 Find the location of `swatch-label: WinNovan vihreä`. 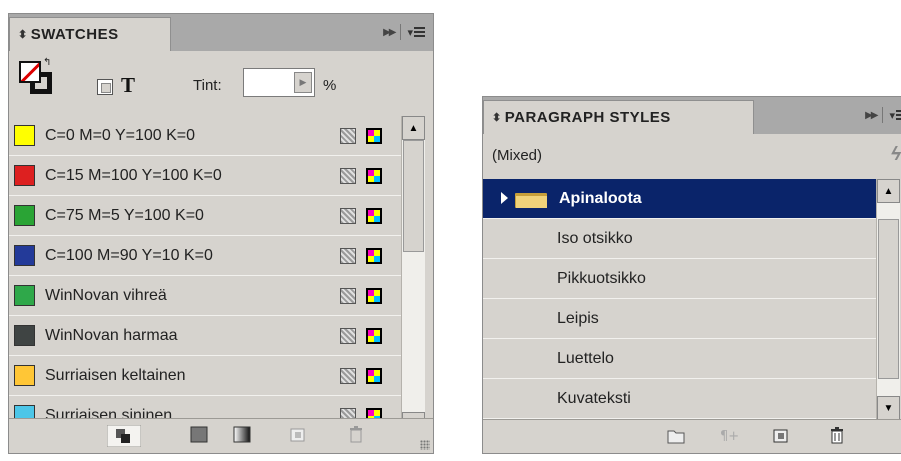

swatch-label: WinNovan vihreä is located at coordinates (106, 295).